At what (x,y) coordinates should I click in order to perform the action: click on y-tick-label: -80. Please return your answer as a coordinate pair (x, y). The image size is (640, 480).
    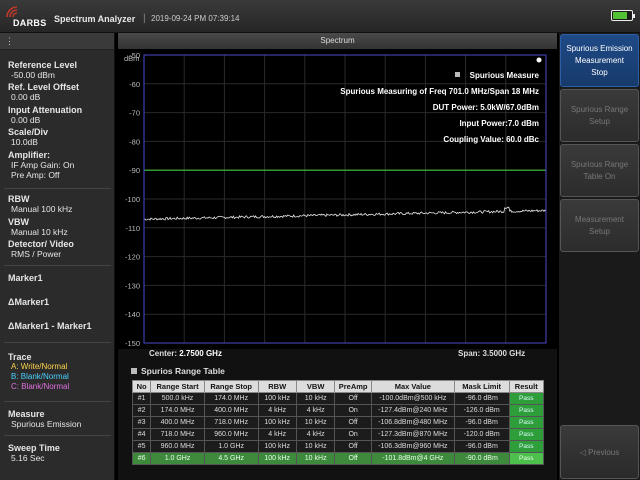
    Looking at the image, I should click on (134, 141).